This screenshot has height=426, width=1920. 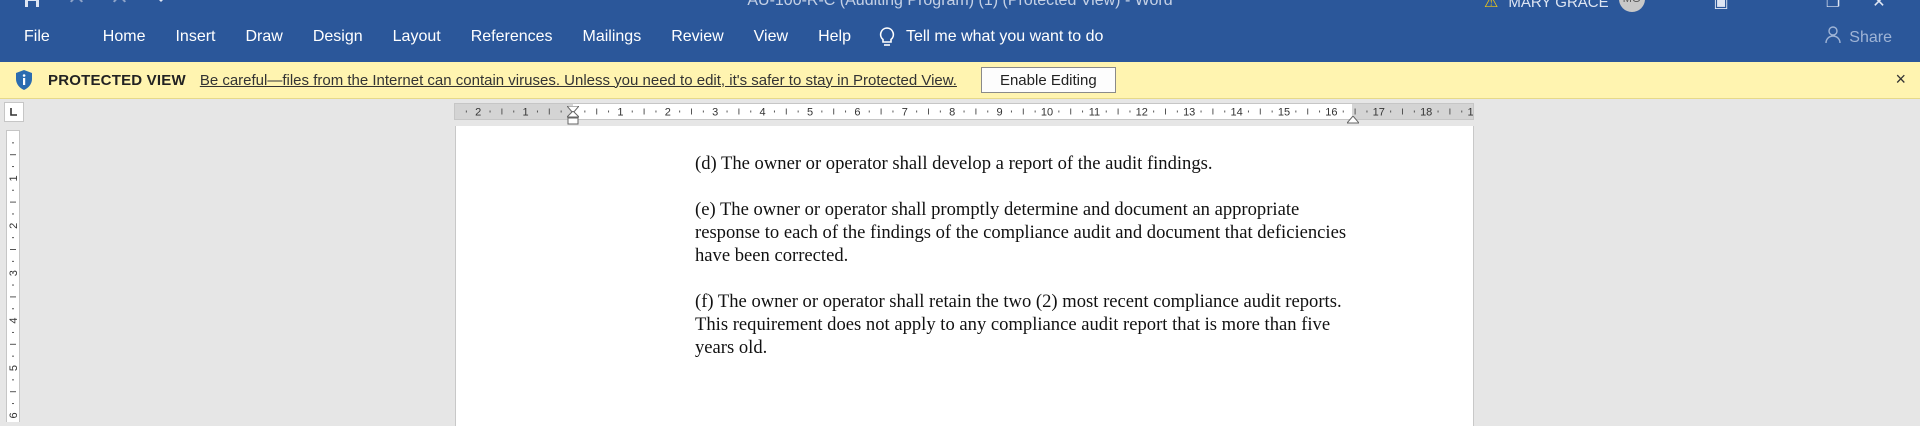 I want to click on tab-draw: Draw, so click(x=263, y=37).